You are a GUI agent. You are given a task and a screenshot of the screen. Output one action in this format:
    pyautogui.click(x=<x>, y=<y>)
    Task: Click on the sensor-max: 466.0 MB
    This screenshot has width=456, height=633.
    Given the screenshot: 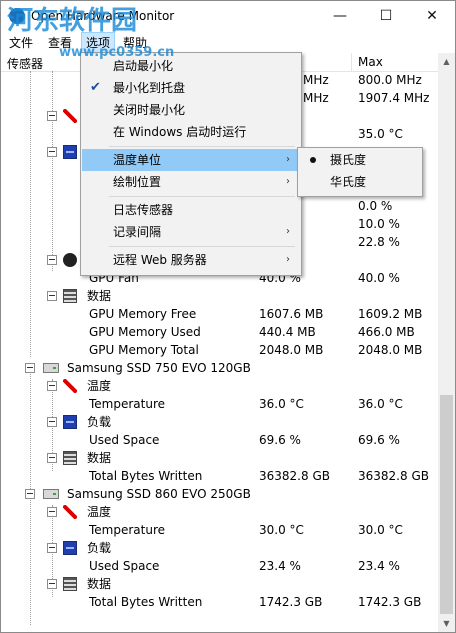 What is the action you would take?
    pyautogui.click(x=386, y=332)
    